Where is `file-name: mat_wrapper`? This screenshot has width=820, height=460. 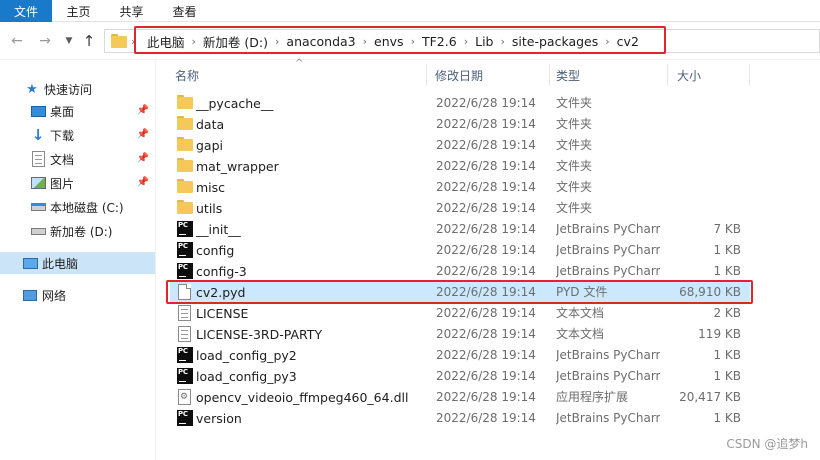 file-name: mat_wrapper is located at coordinates (237, 166).